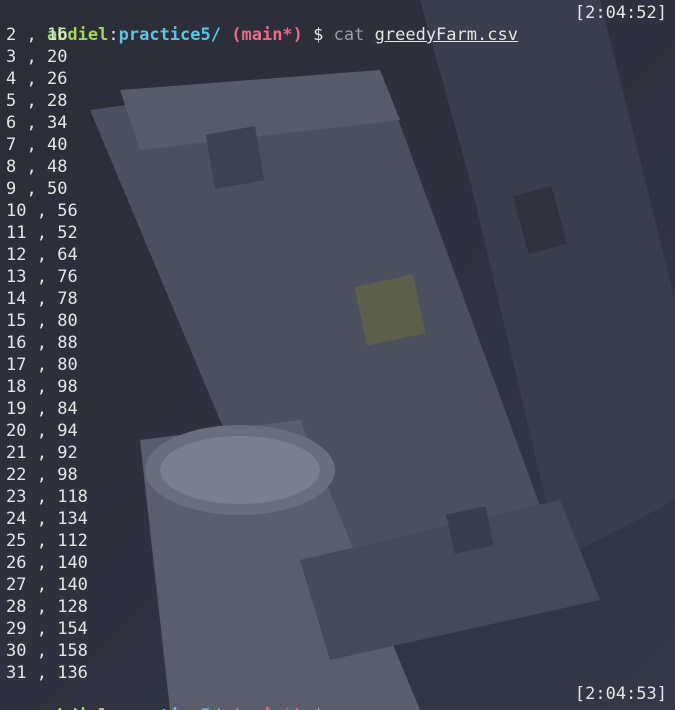 The width and height of the screenshot is (675, 710). What do you see at coordinates (336, 255) in the screenshot?
I see `csv-row: 12 , 64` at bounding box center [336, 255].